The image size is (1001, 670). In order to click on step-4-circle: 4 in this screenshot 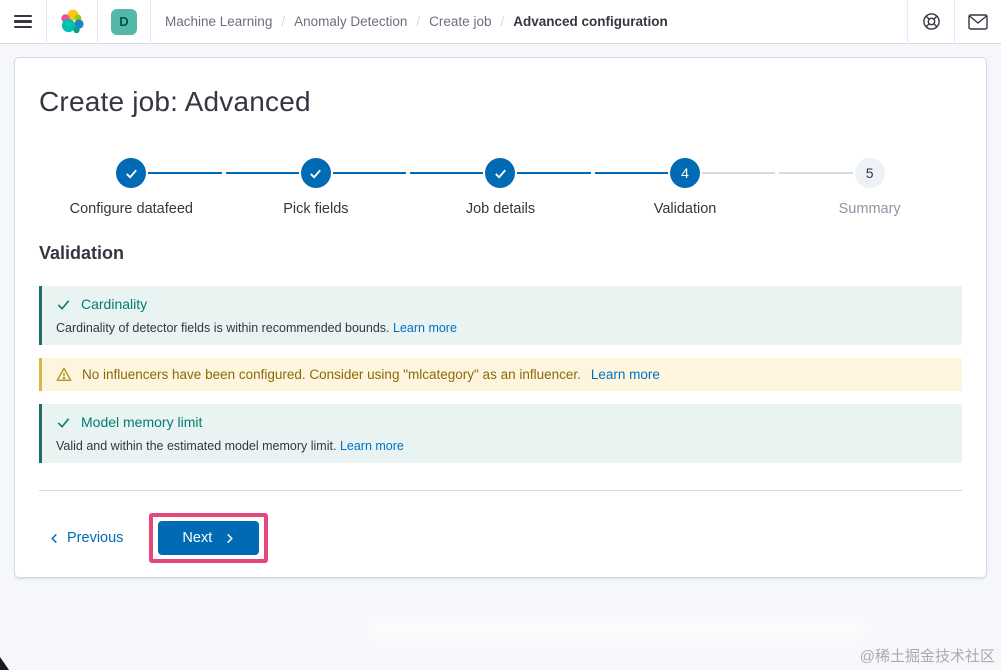, I will do `click(685, 173)`.